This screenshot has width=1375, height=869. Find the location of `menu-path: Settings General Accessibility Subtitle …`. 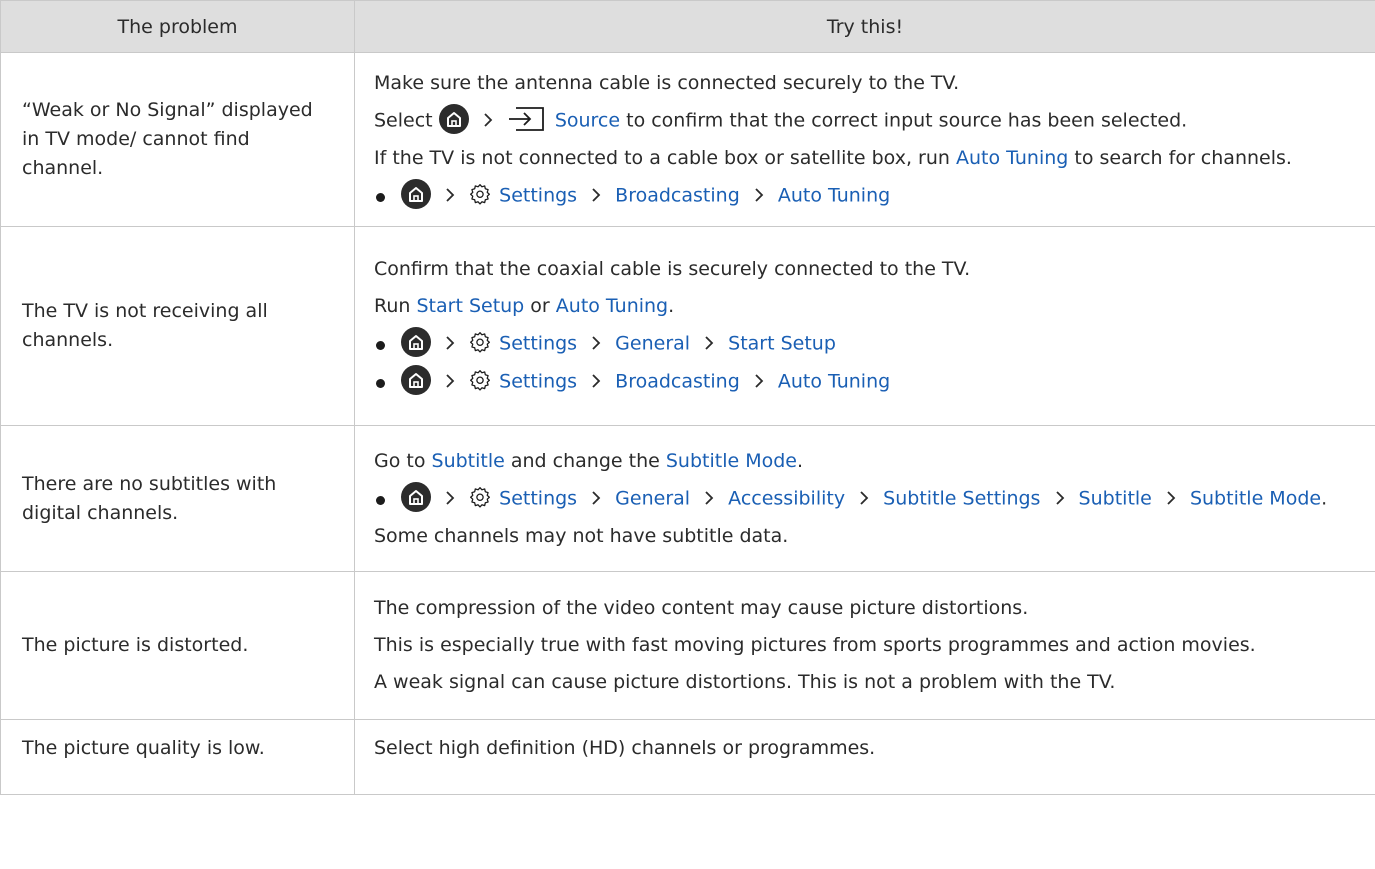

menu-path: Settings General Accessibility Subtitle … is located at coordinates (870, 497).